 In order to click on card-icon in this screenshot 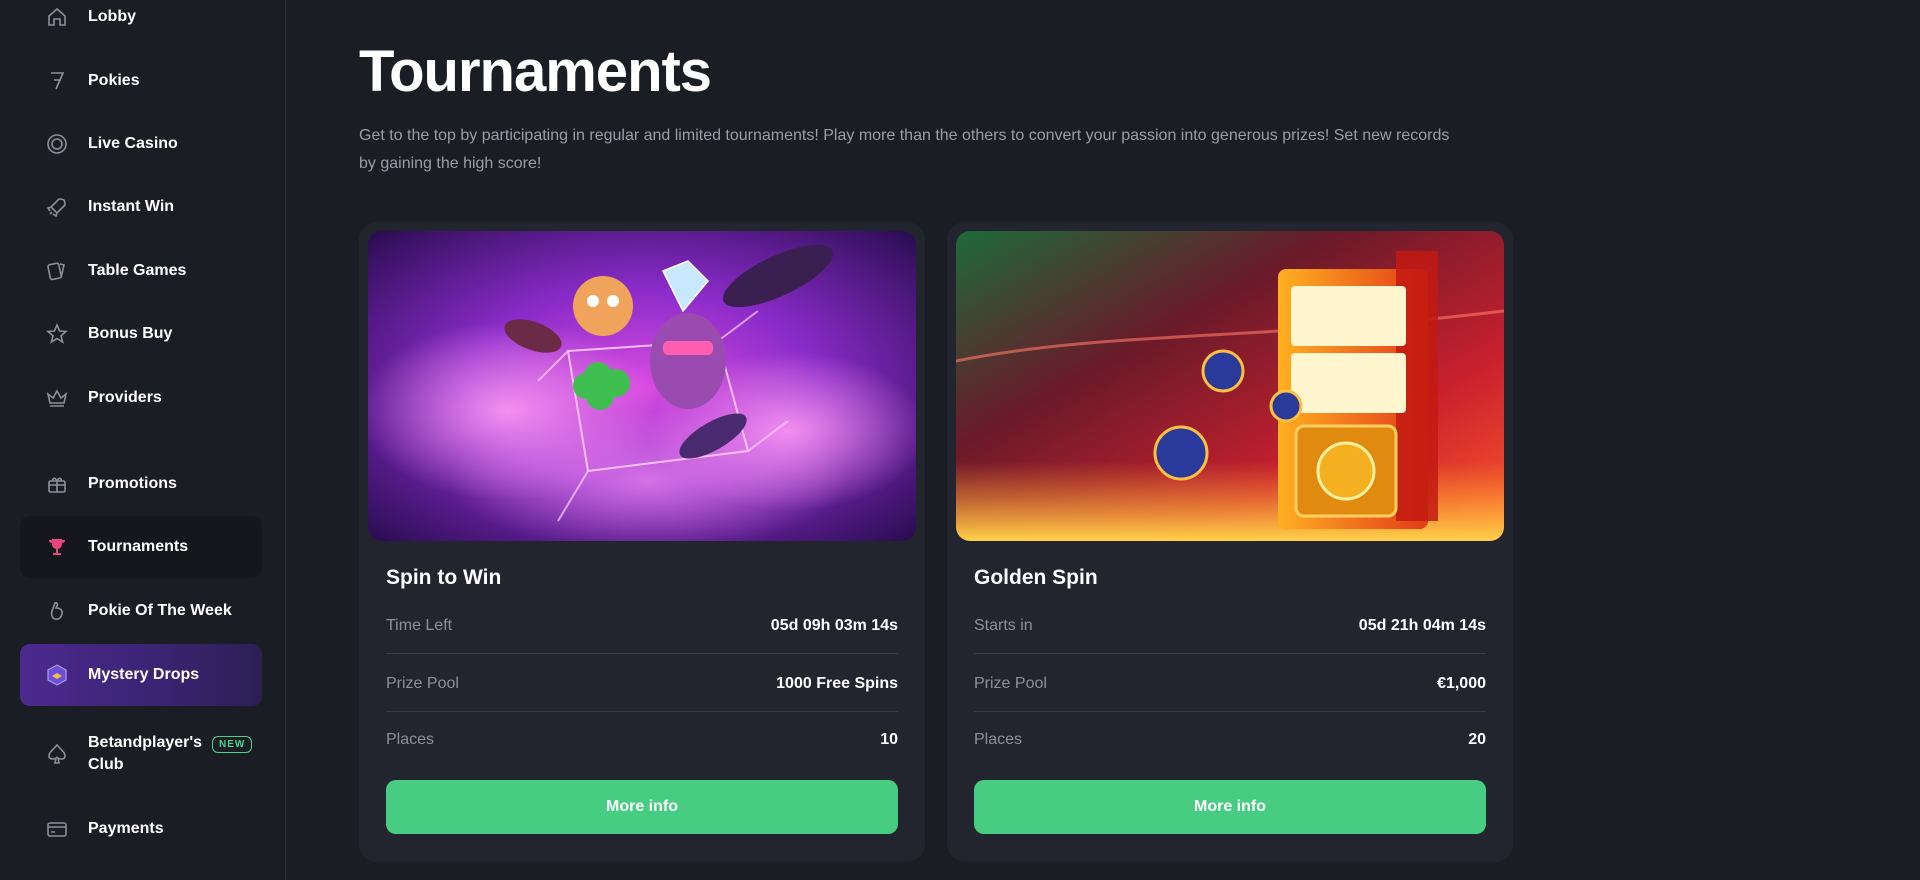, I will do `click(57, 829)`.